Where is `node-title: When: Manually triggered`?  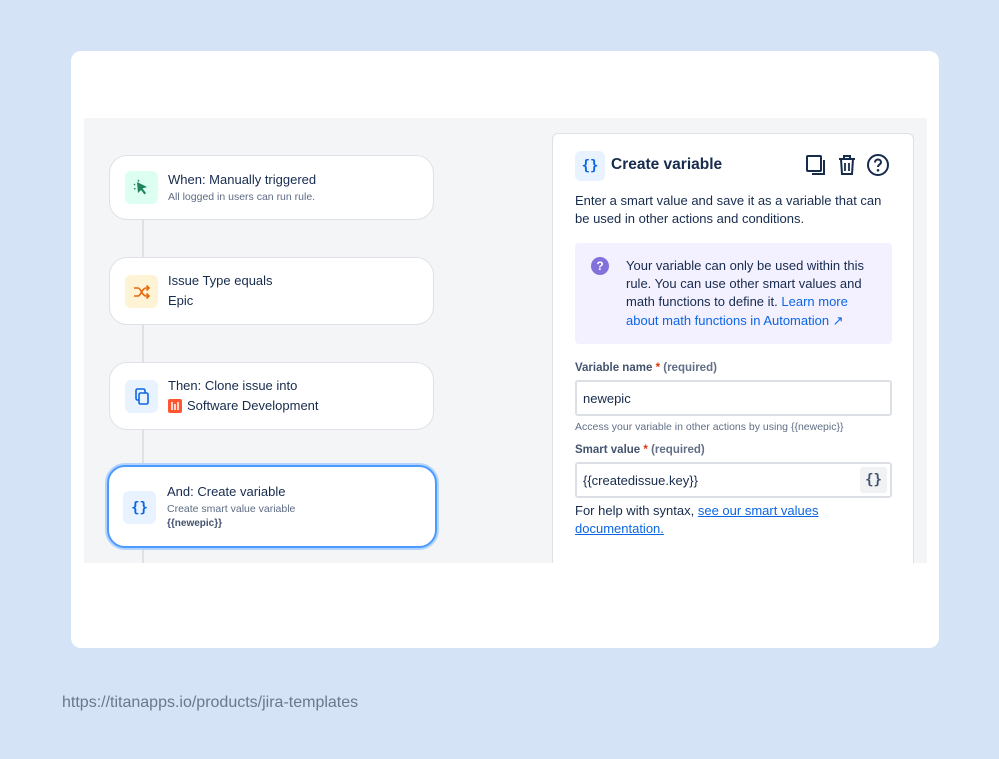 node-title: When: Manually triggered is located at coordinates (242, 179).